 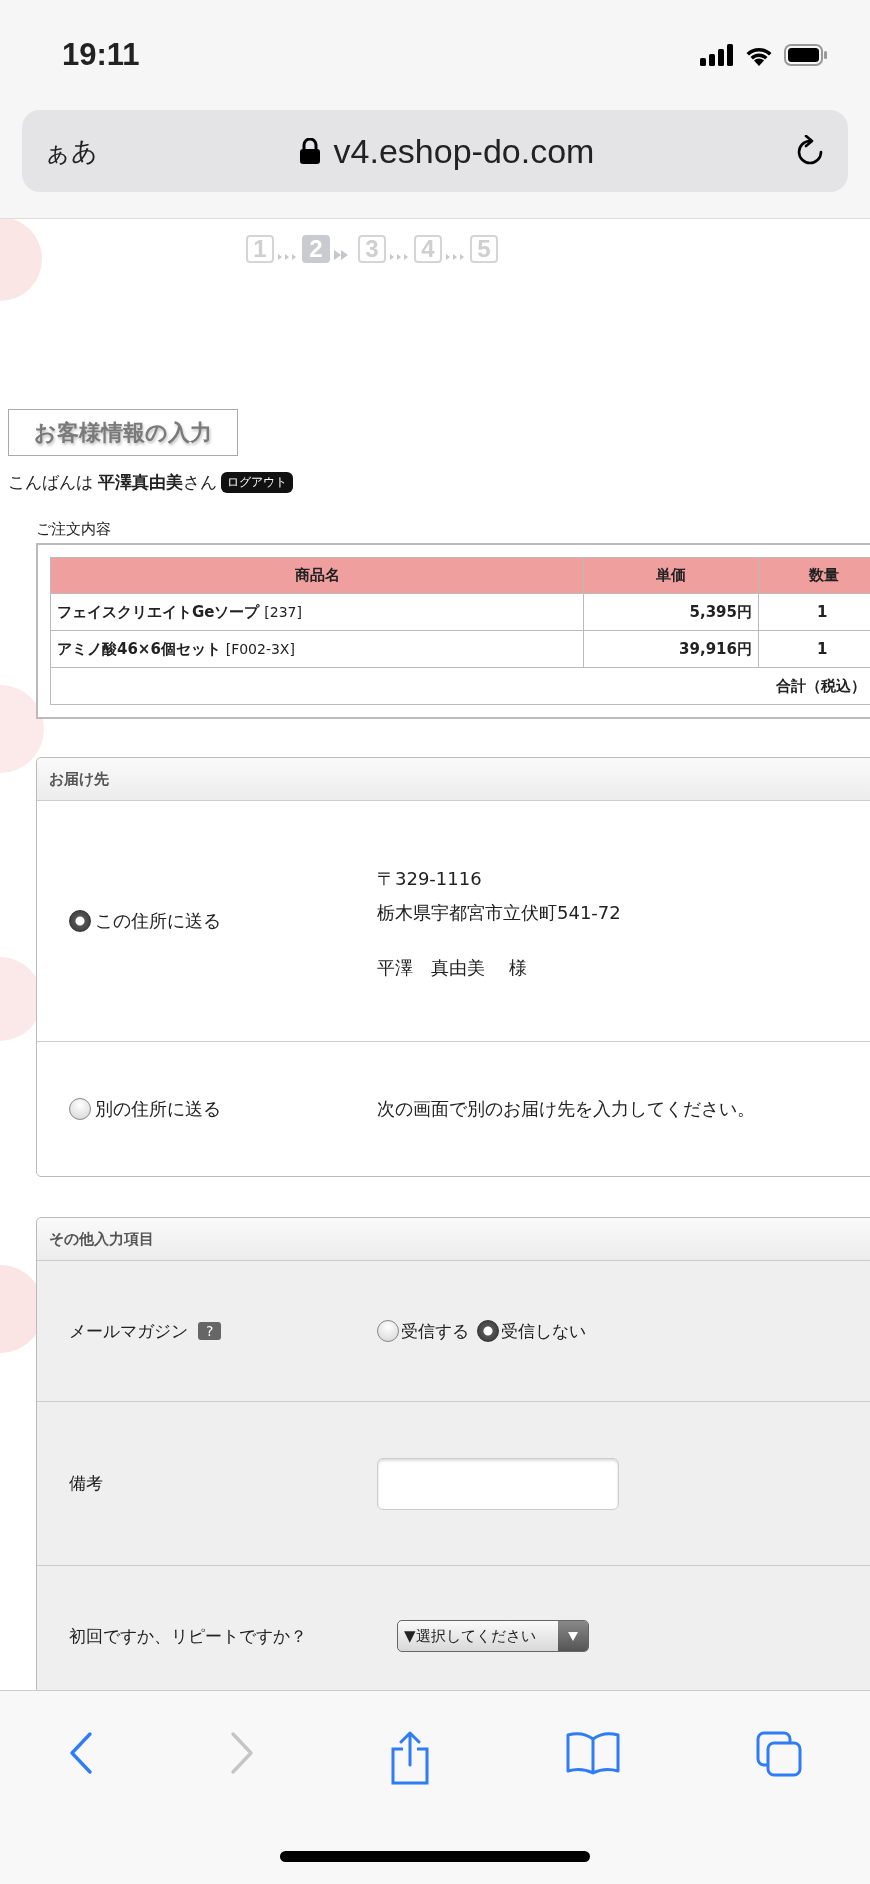 What do you see at coordinates (543, 1331) in the screenshot?
I see `option-label: 受信しない` at bounding box center [543, 1331].